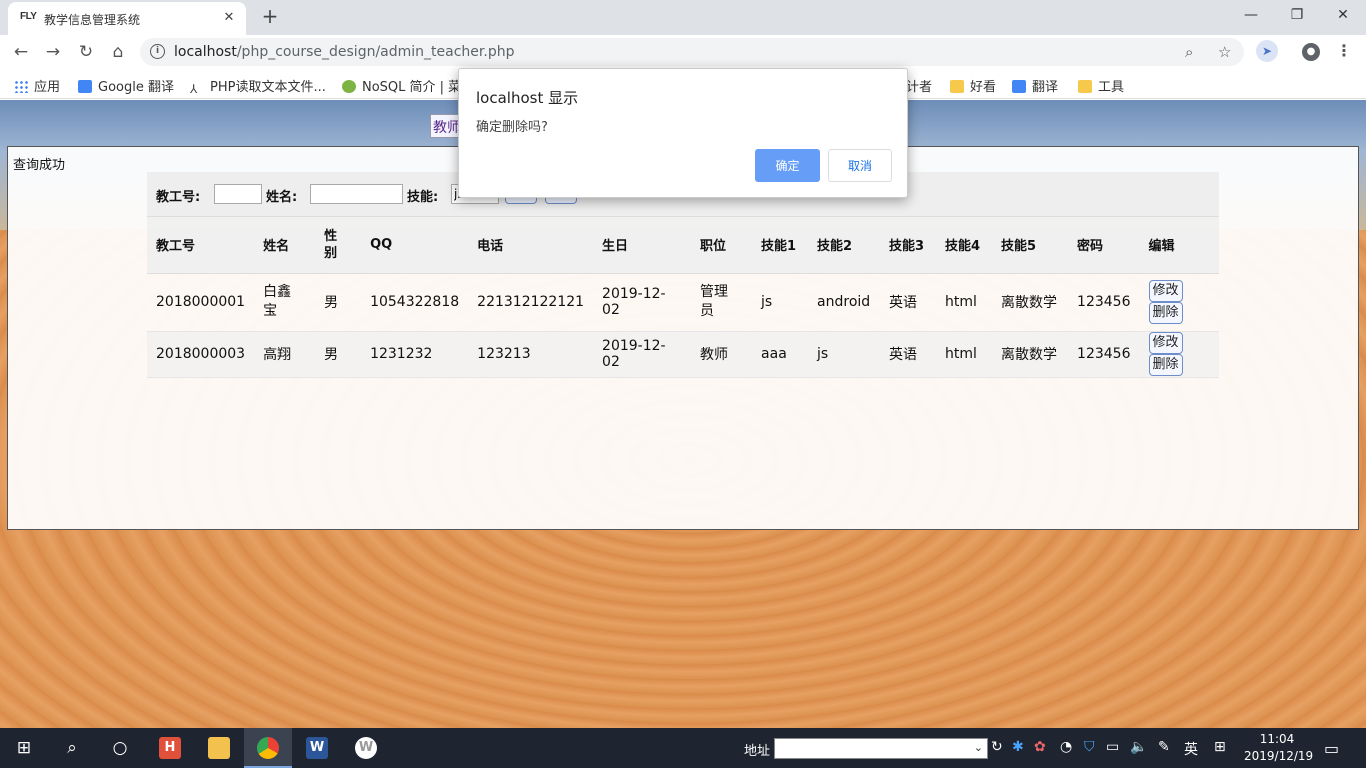  I want to click on confirm-cancel-button: 取消, so click(860, 165).